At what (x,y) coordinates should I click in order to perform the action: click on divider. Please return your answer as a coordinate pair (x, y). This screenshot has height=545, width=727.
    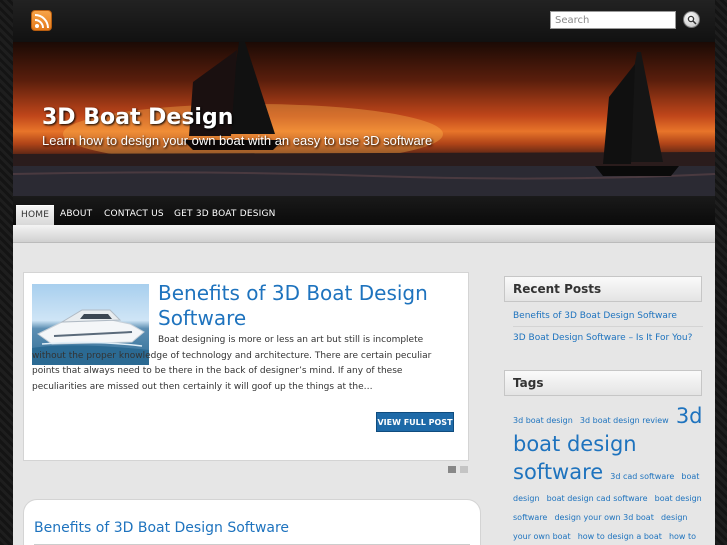
    Looking at the image, I should click on (608, 326).